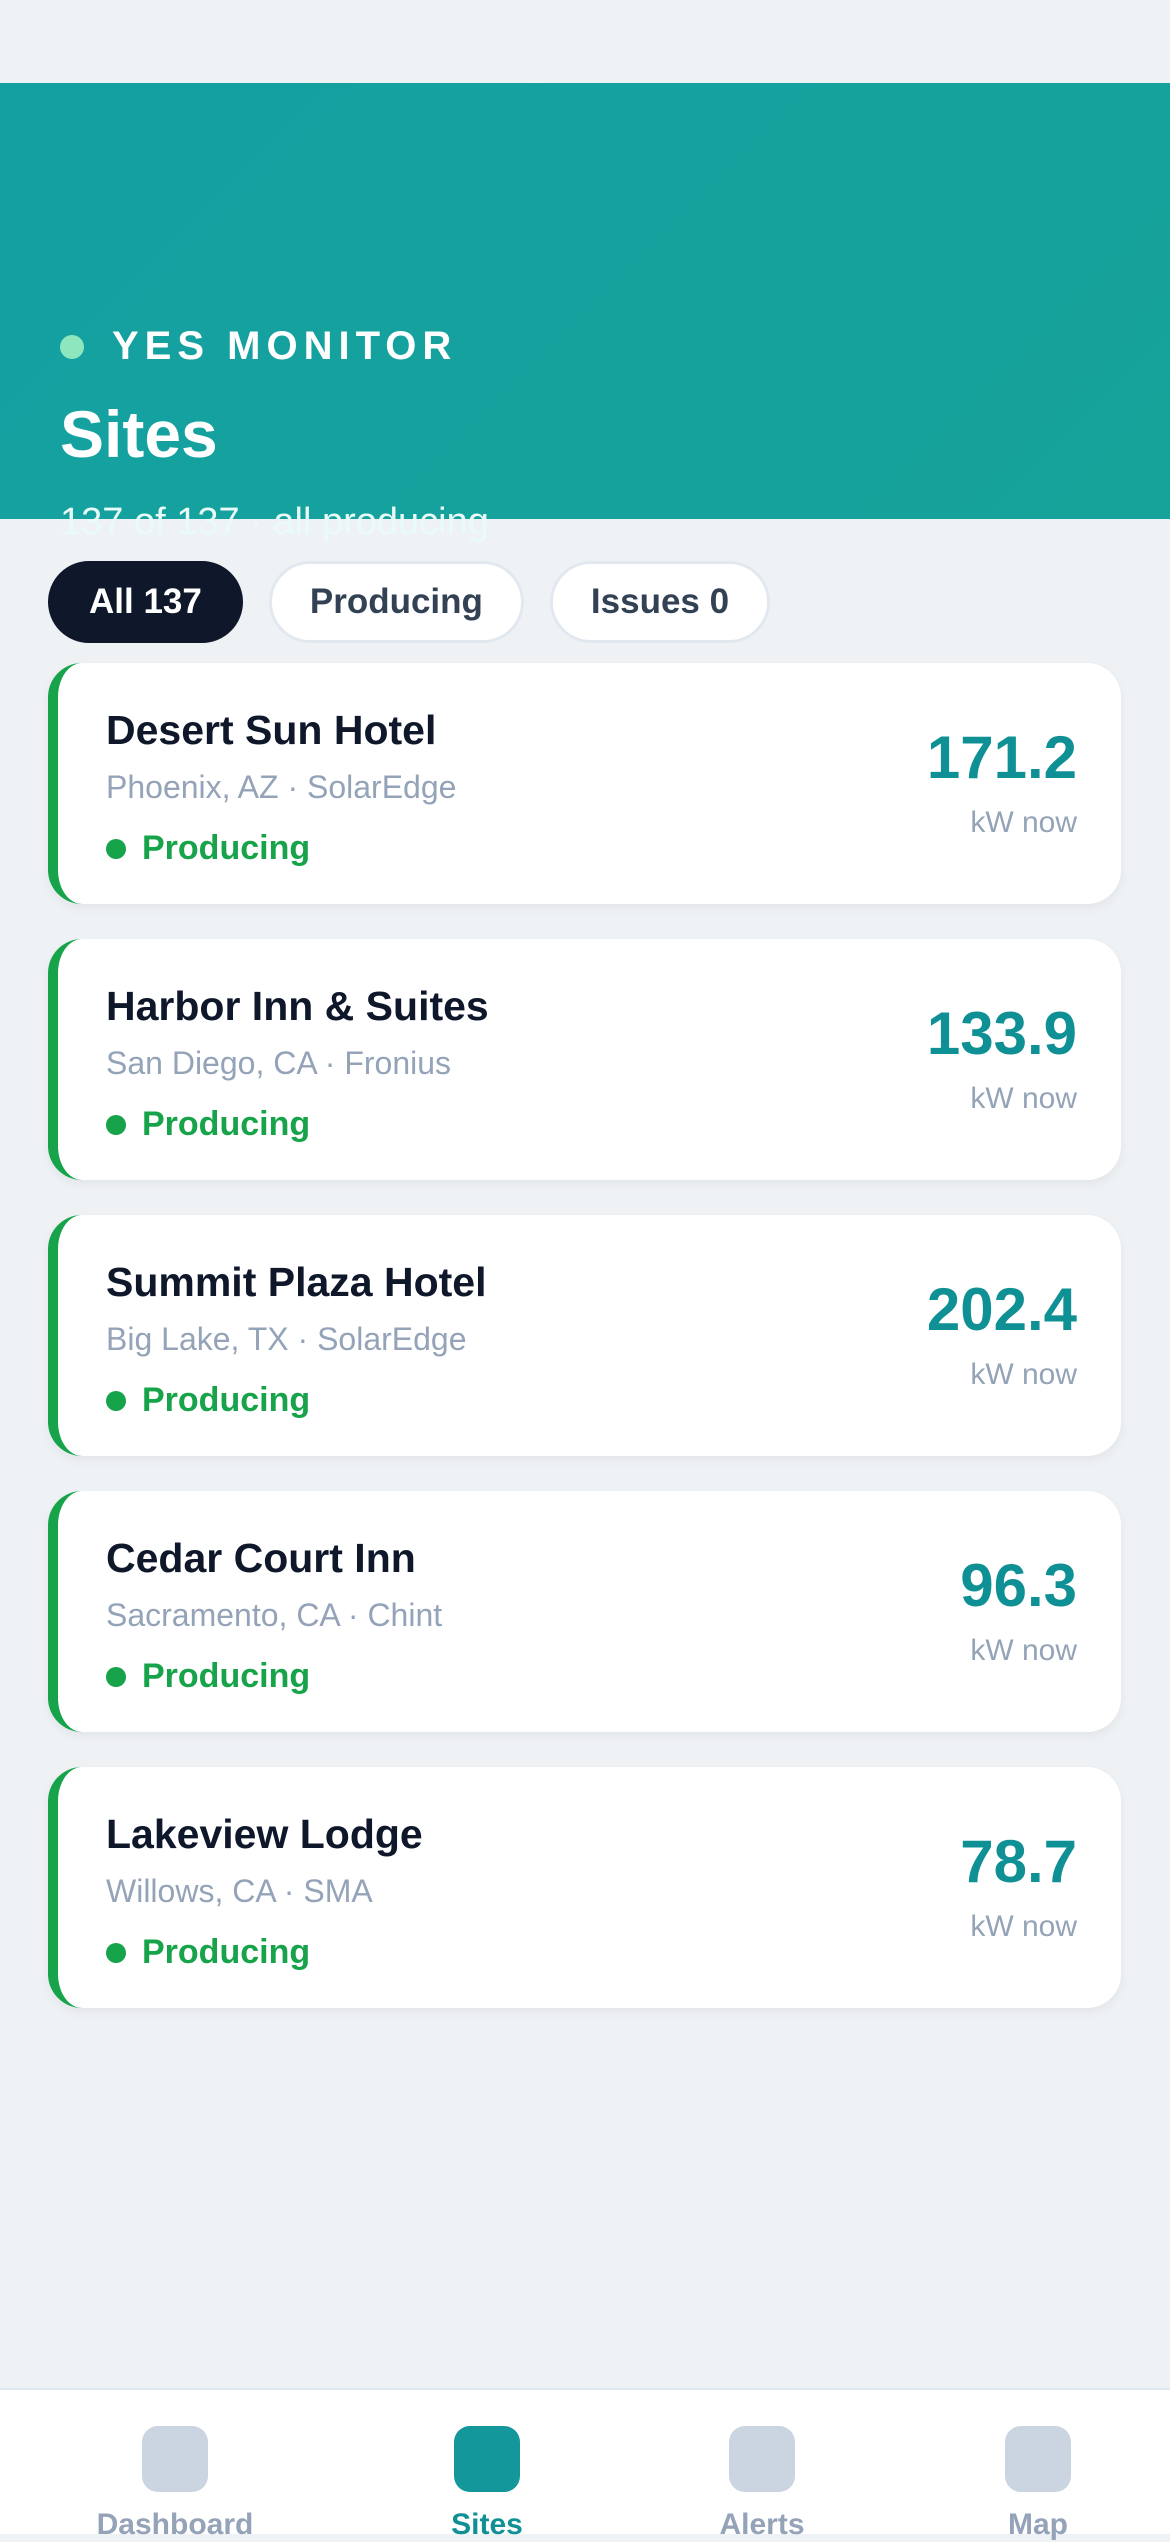  I want to click on filter-bar: All 137 Producing Issues 0, so click(422, 602).